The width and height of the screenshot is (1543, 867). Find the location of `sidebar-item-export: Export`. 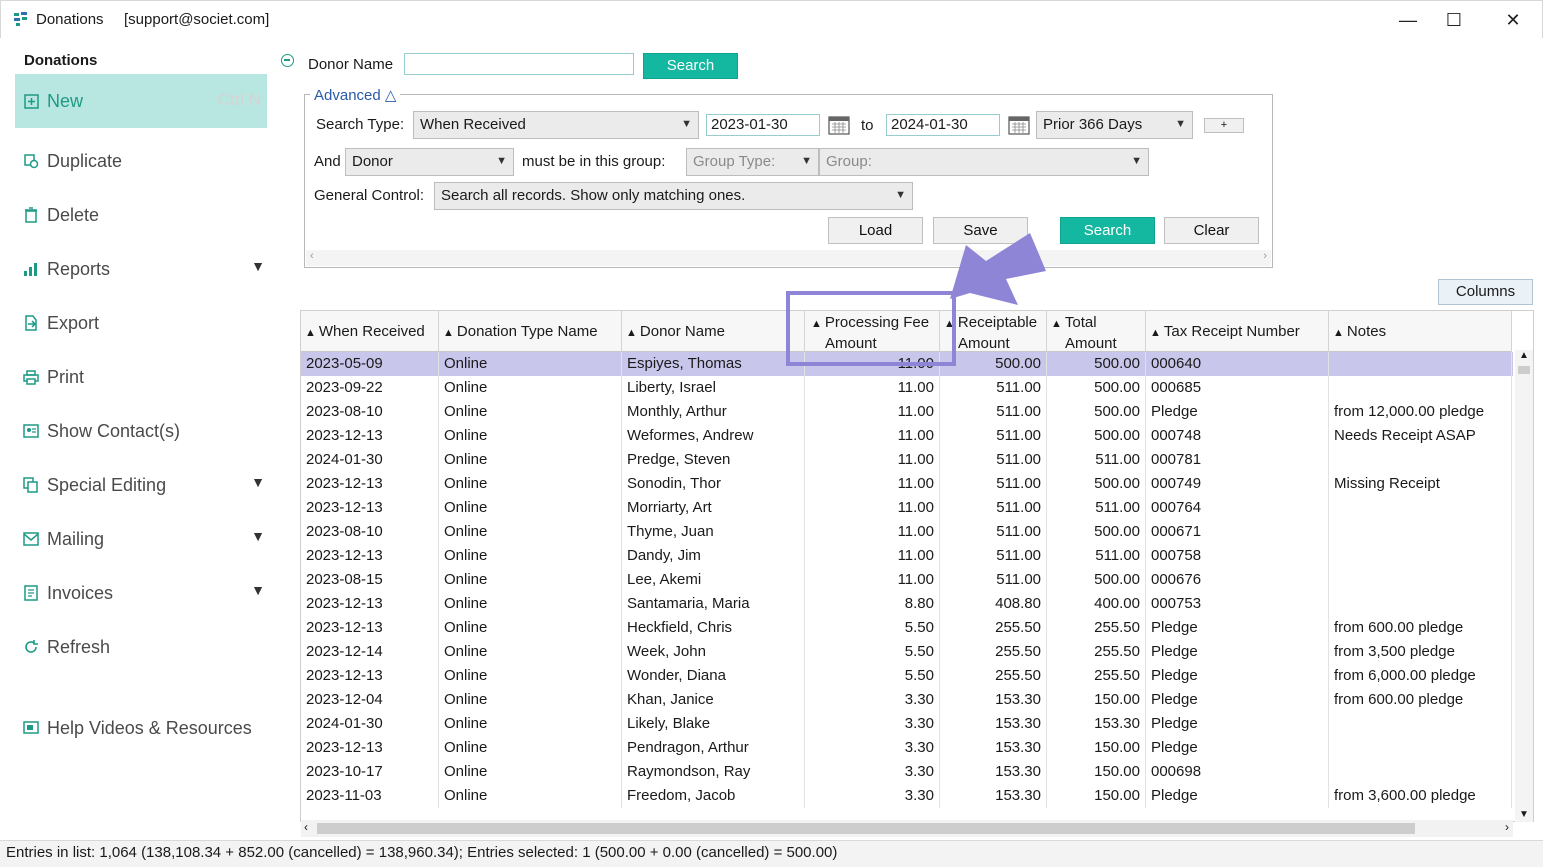

sidebar-item-export: Export is located at coordinates (141, 323).